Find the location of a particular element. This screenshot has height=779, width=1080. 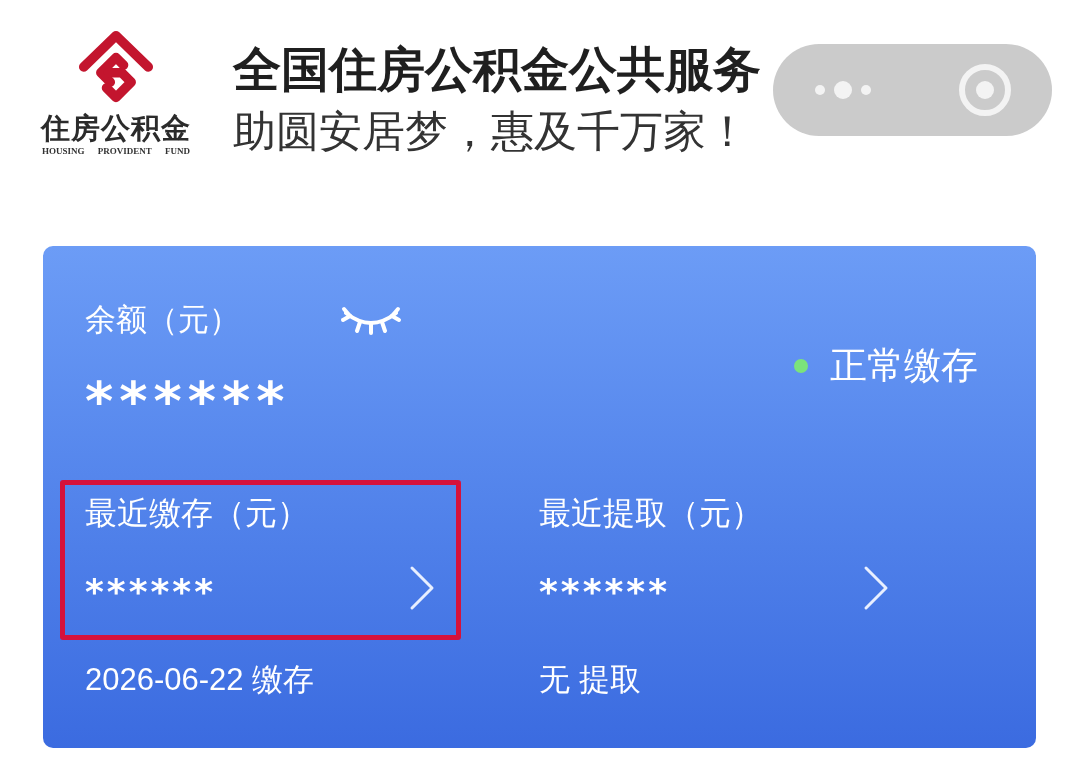

logo-icon is located at coordinates (116, 67).